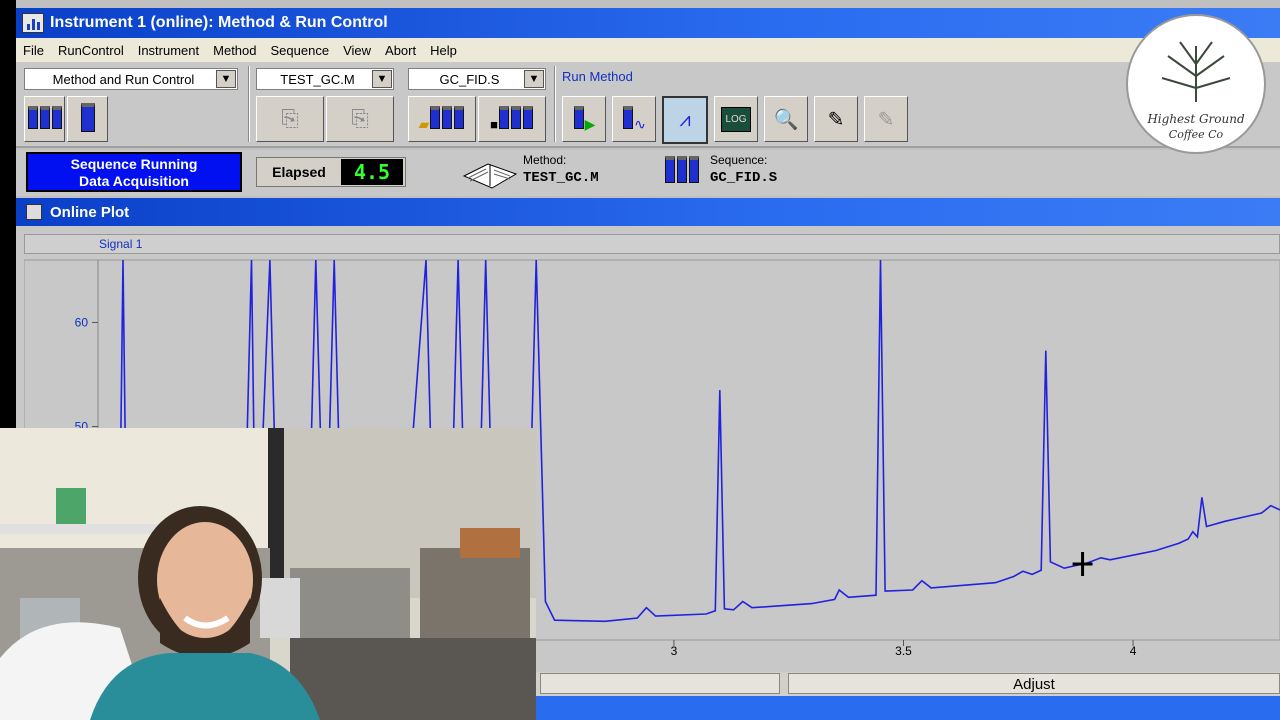  Describe the element at coordinates (443, 50) in the screenshot. I see `menu-item-help: Help` at that location.